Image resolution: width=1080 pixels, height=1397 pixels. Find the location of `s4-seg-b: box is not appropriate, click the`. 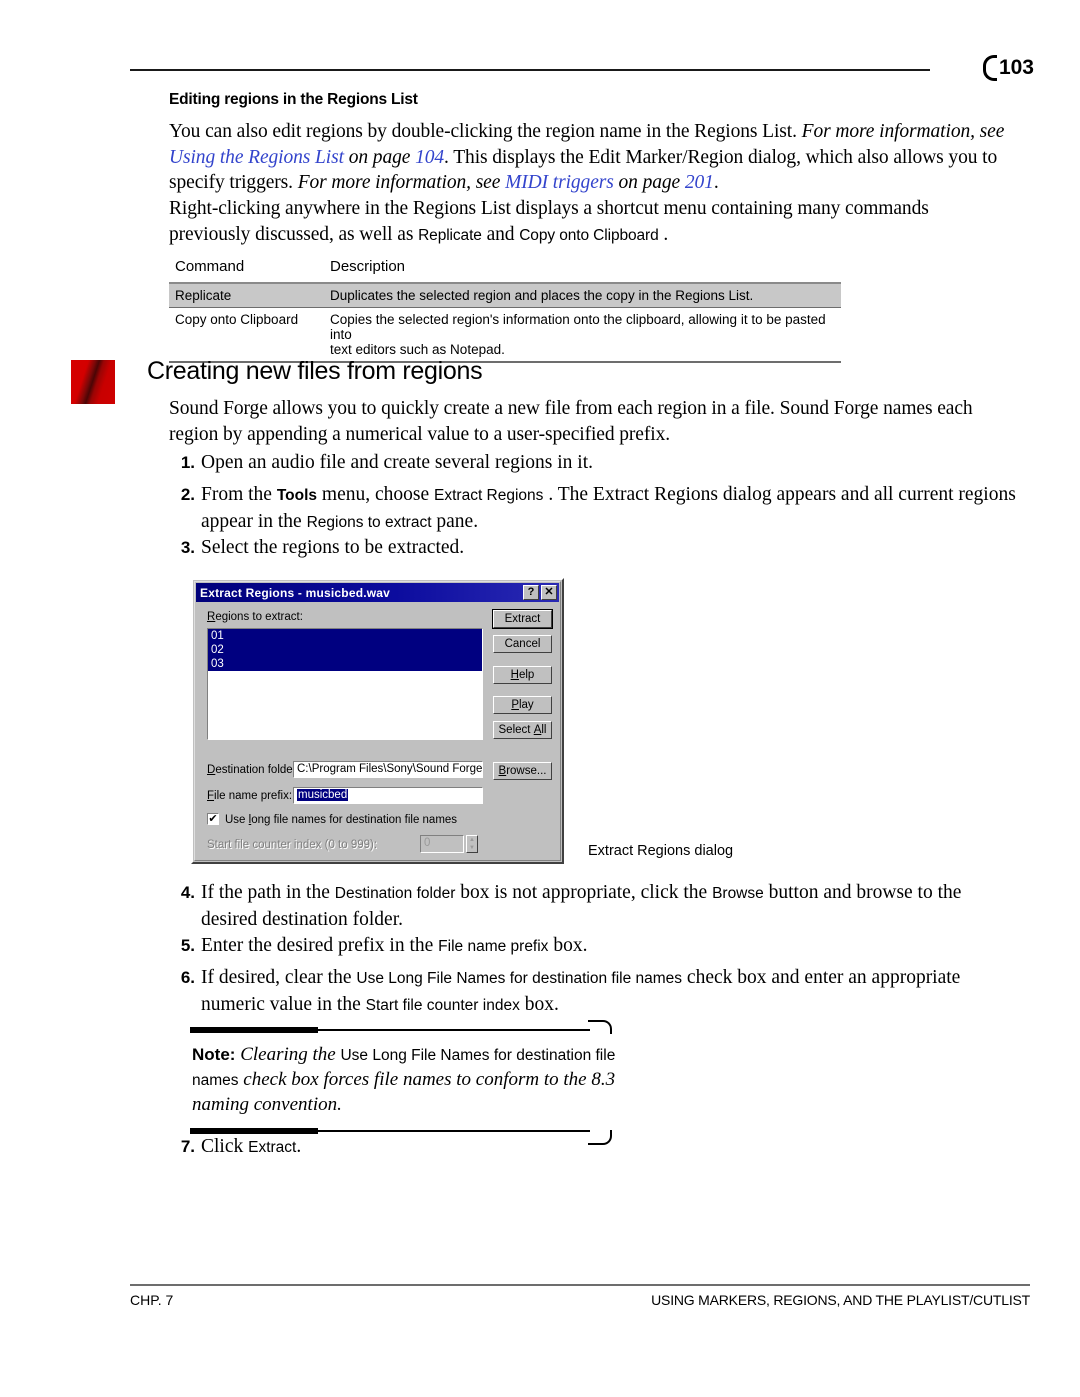

s4-seg-b: box is not appropriate, click the is located at coordinates (584, 892).